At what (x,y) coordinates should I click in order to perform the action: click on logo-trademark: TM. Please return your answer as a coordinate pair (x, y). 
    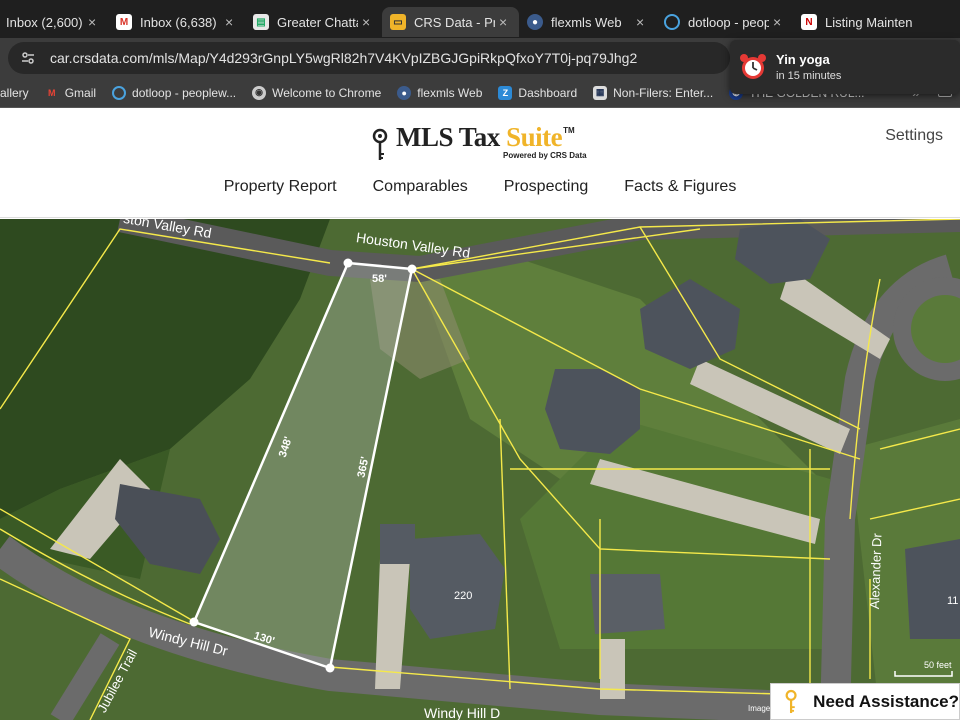
    Looking at the image, I should click on (569, 130).